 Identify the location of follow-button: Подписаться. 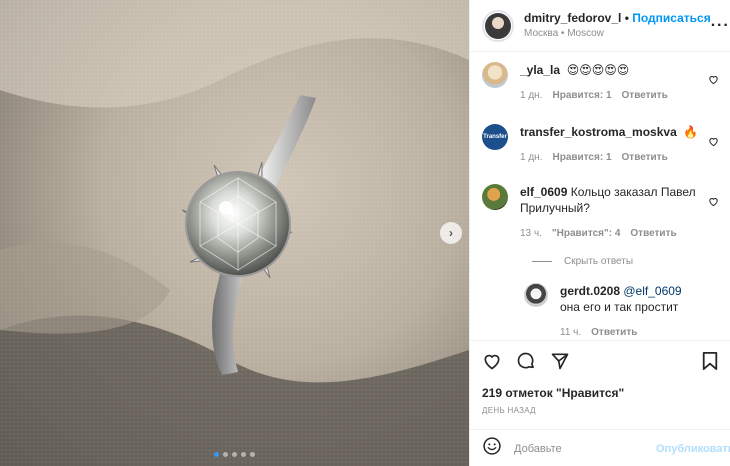
(671, 18).